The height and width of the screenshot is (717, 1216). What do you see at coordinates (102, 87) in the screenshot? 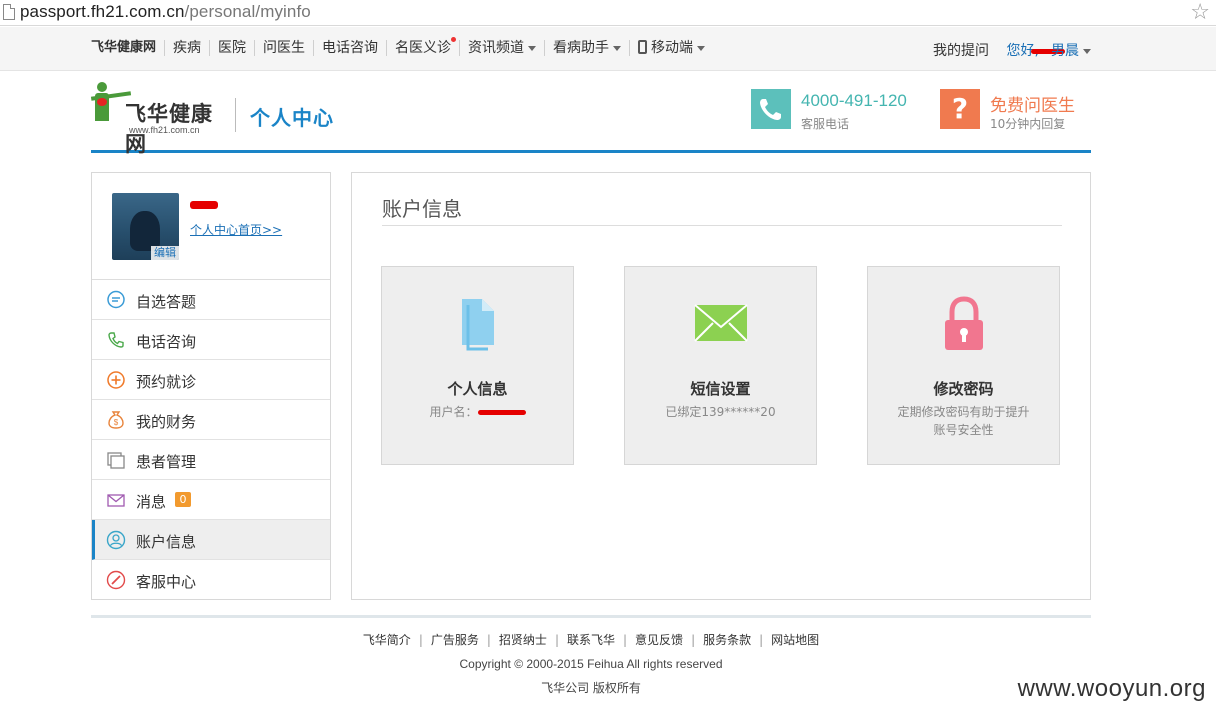
I see `logo-figure-head` at bounding box center [102, 87].